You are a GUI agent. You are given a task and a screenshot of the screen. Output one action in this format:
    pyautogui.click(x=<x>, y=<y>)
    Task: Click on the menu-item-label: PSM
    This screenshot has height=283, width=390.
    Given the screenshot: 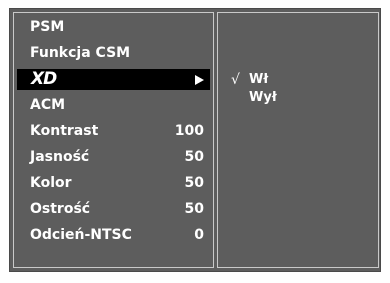 What is the action you would take?
    pyautogui.click(x=47, y=27)
    